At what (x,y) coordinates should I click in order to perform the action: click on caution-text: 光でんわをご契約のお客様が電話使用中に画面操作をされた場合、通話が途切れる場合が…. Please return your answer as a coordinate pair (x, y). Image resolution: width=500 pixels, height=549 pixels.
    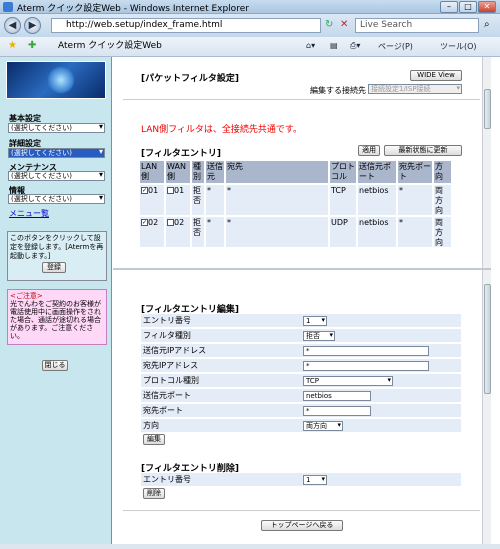
    Looking at the image, I should click on (55, 320).